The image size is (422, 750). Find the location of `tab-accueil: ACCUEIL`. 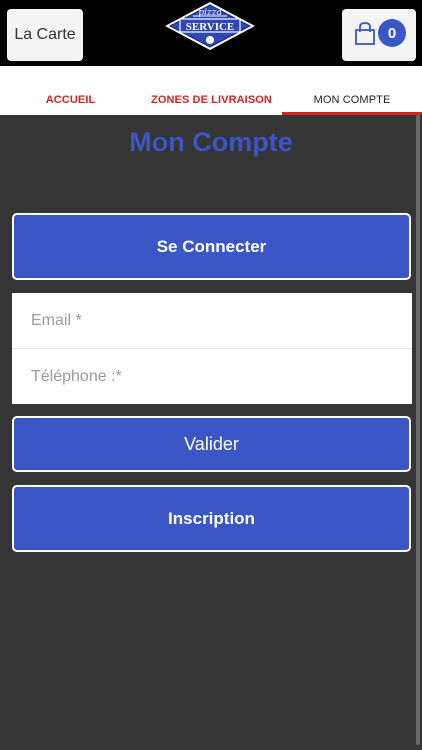

tab-accueil: ACCUEIL is located at coordinates (70, 104).